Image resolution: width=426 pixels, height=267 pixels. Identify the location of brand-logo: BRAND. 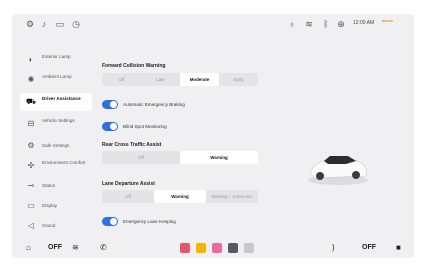
(387, 21).